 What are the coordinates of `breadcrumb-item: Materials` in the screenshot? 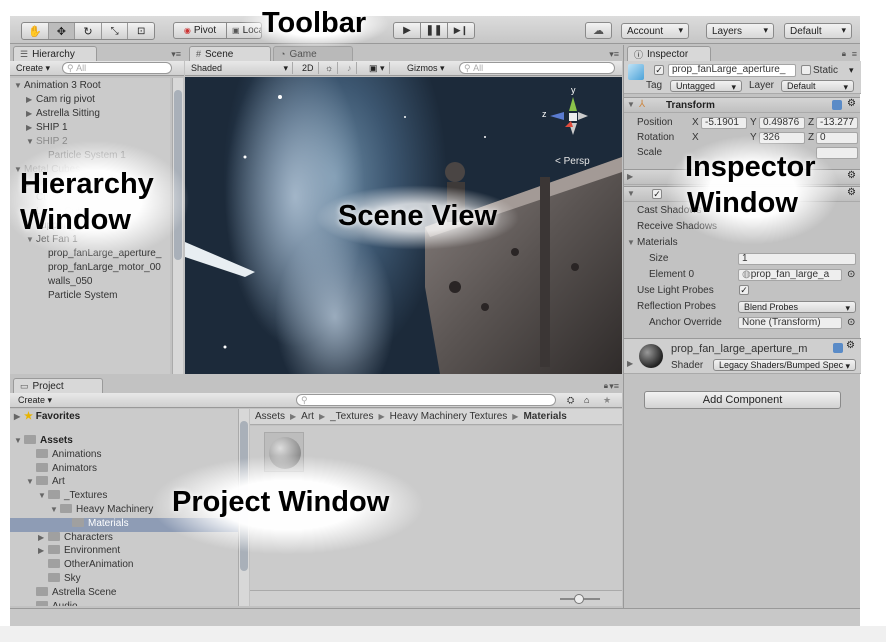 It's located at (544, 416).